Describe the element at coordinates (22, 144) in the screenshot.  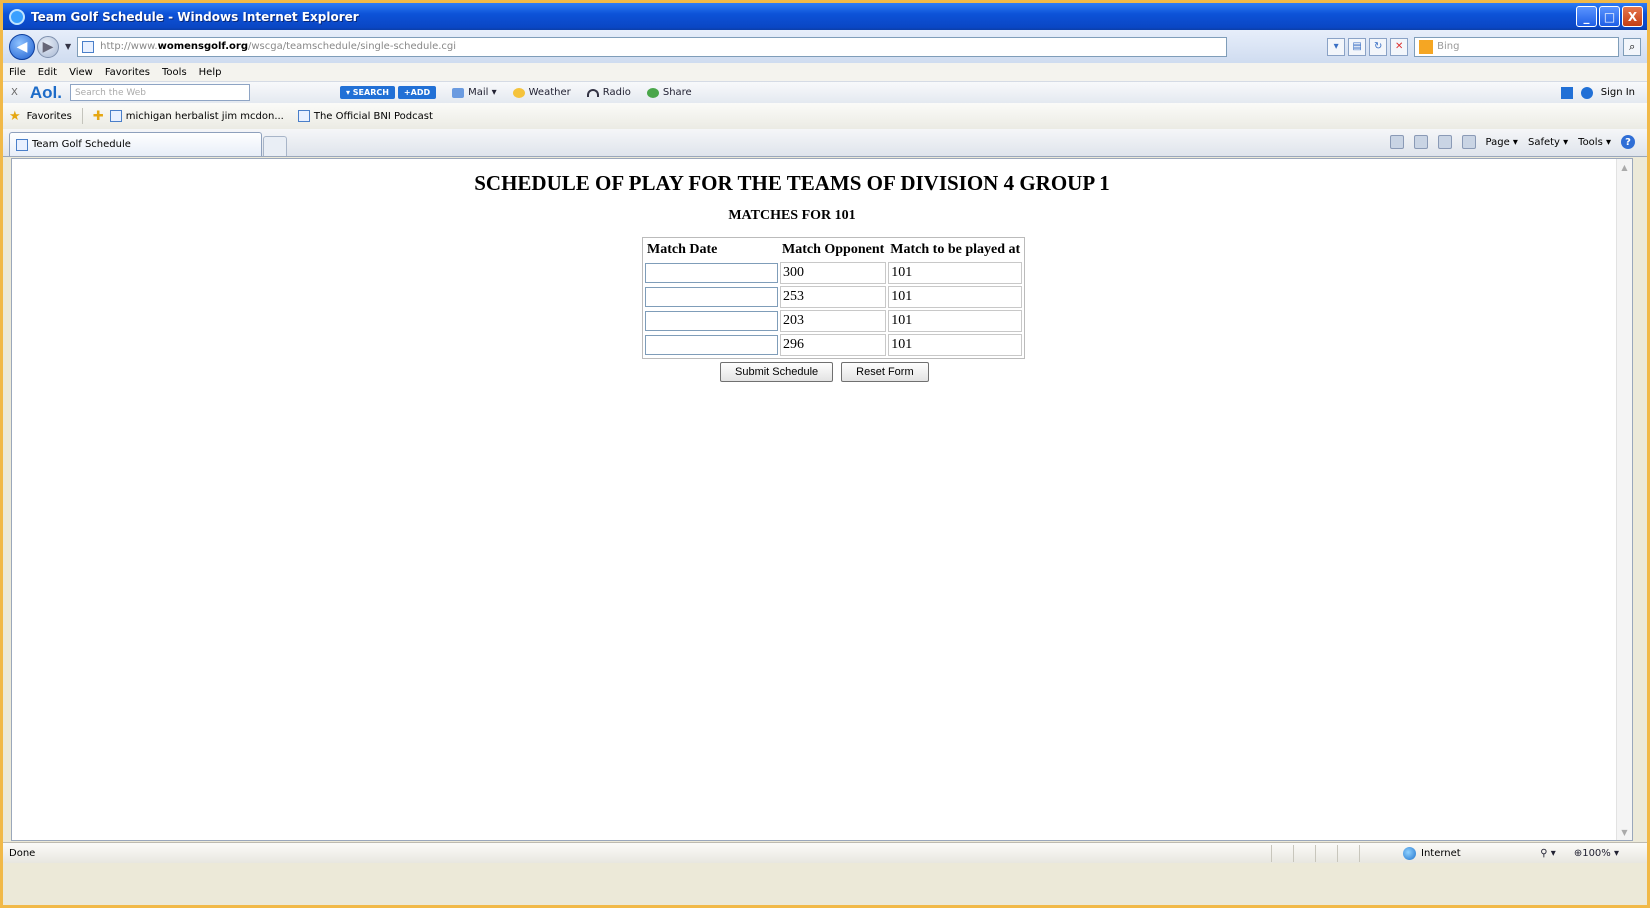
I see `ie-page-icon` at that location.